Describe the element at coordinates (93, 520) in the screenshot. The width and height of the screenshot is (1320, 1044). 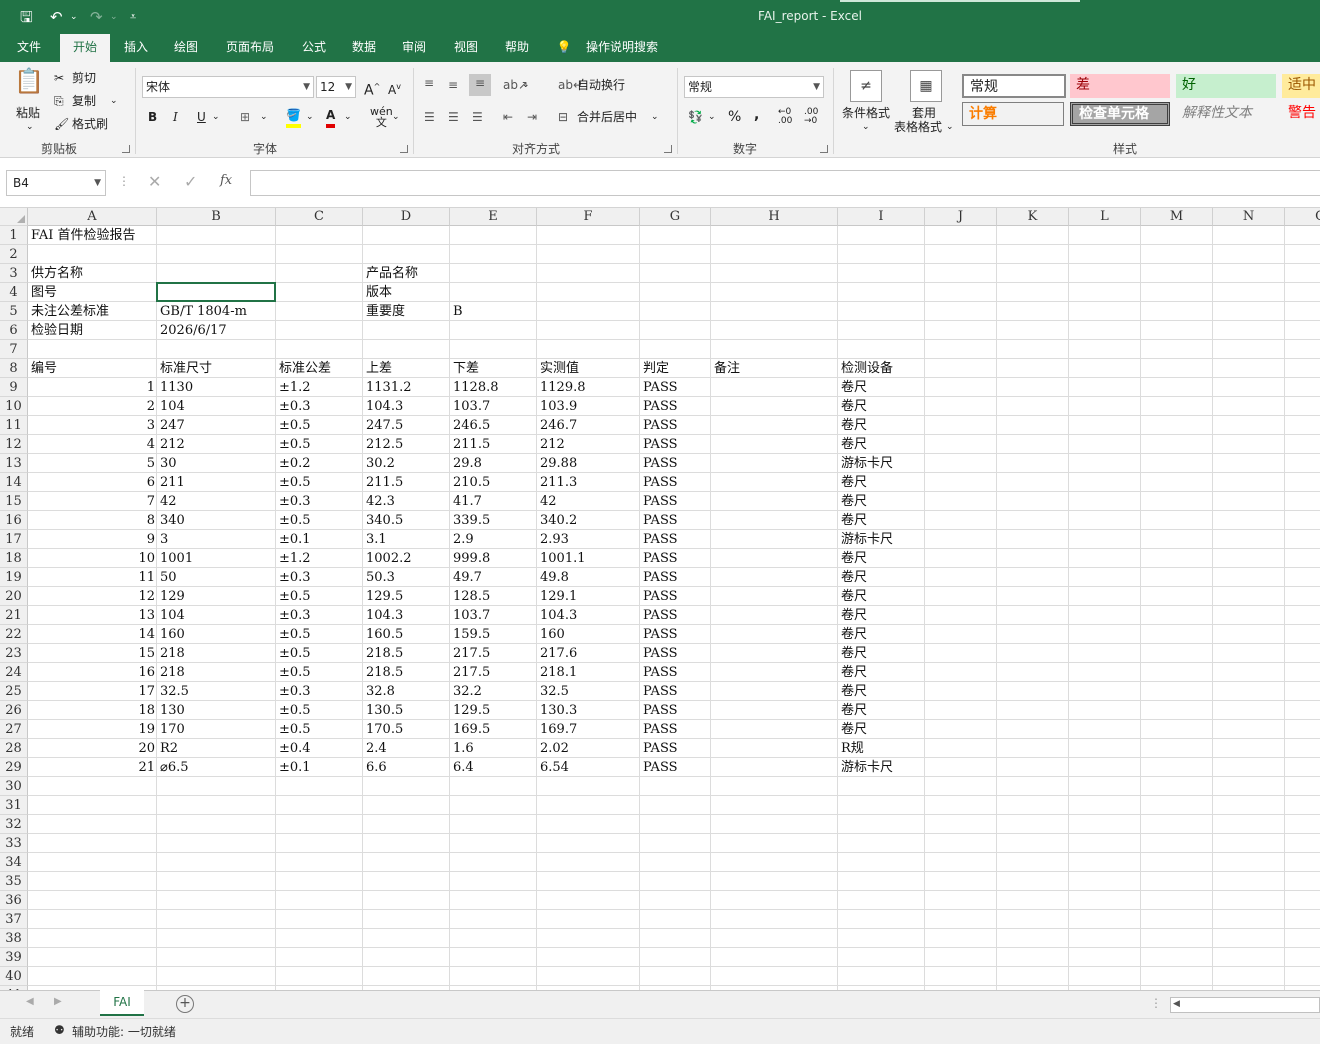
I see `table-cell: 8` at that location.